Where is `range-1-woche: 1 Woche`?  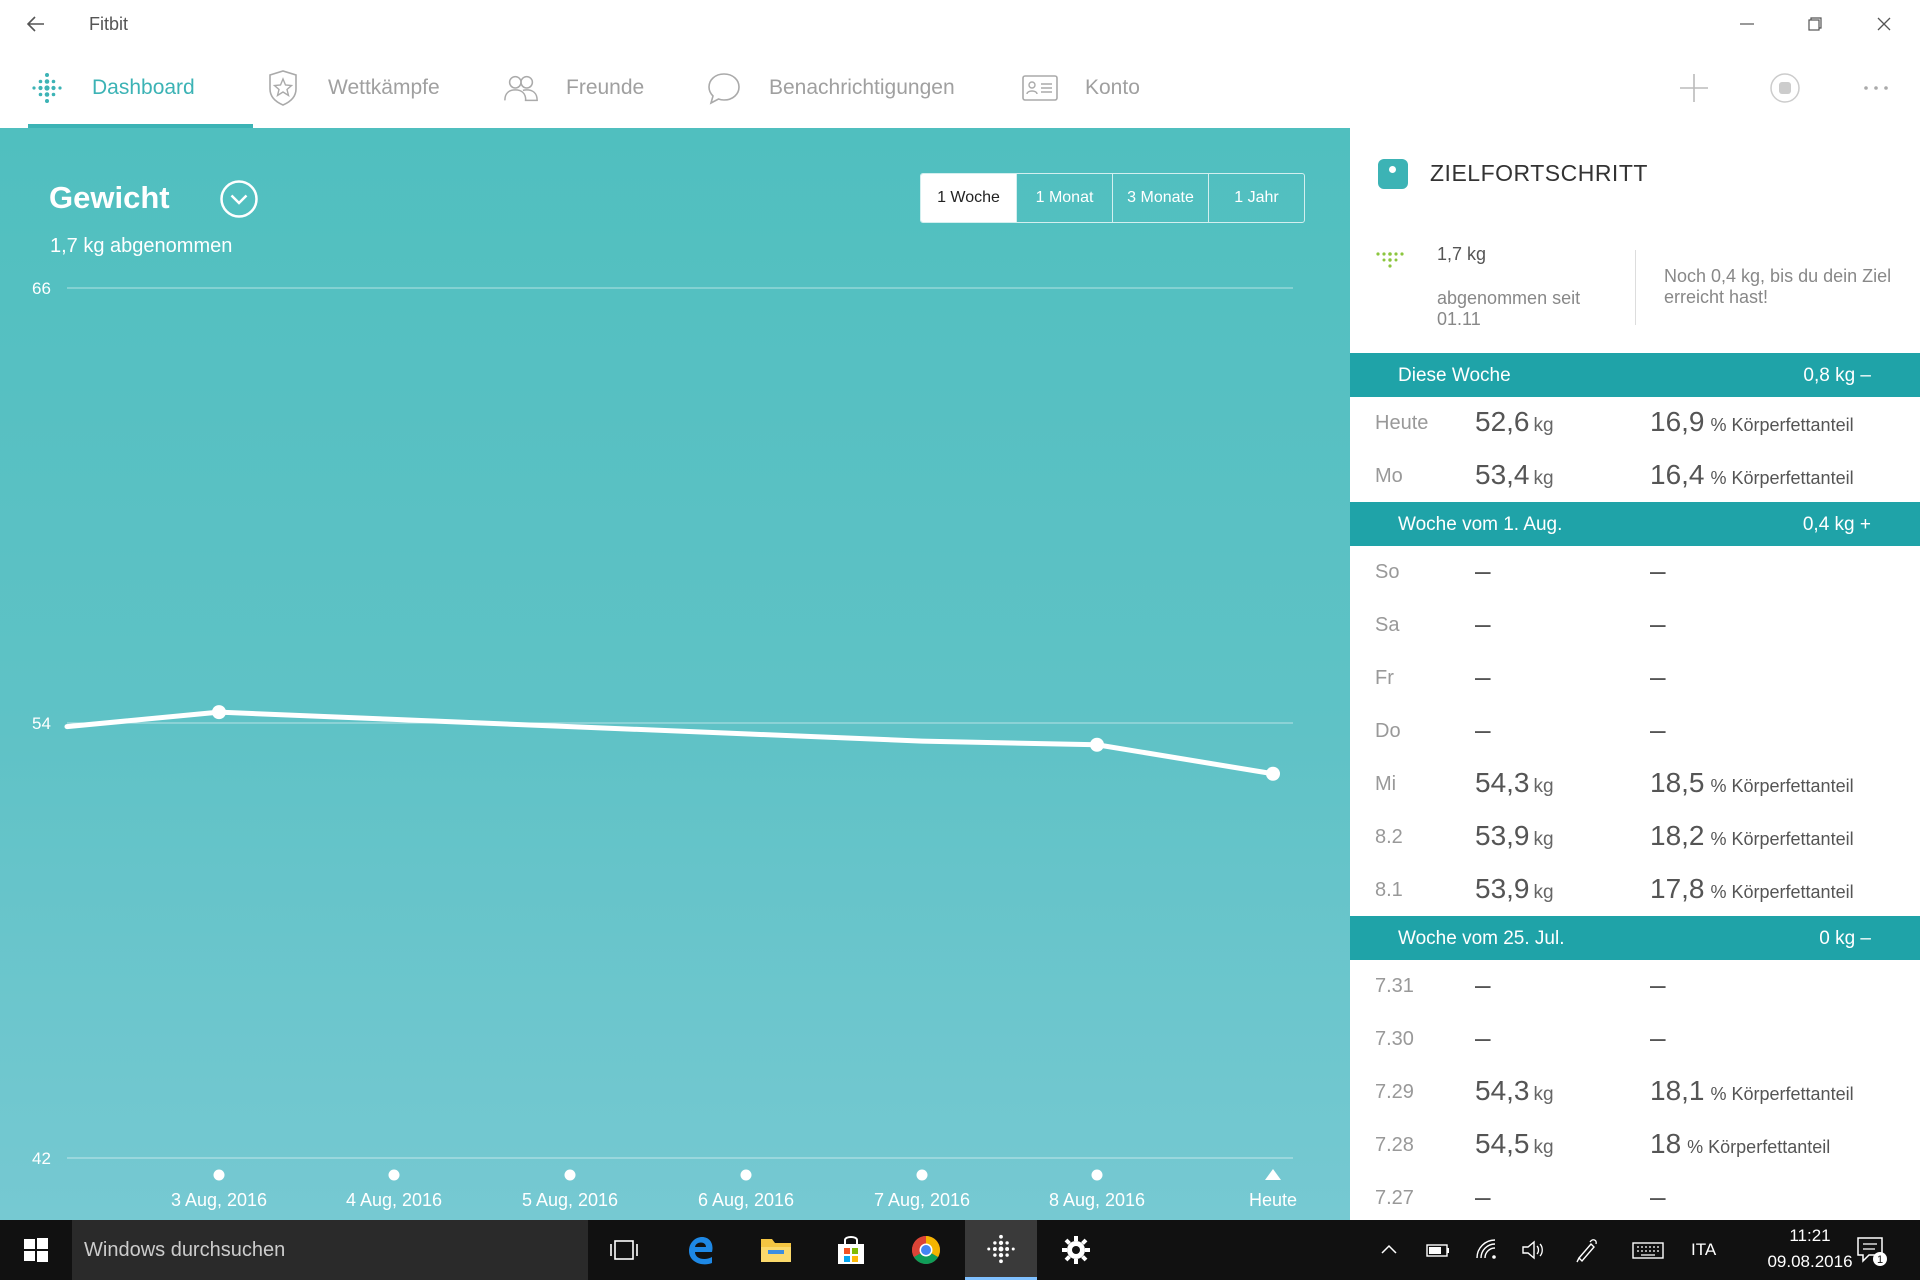 range-1-woche: 1 Woche is located at coordinates (968, 198).